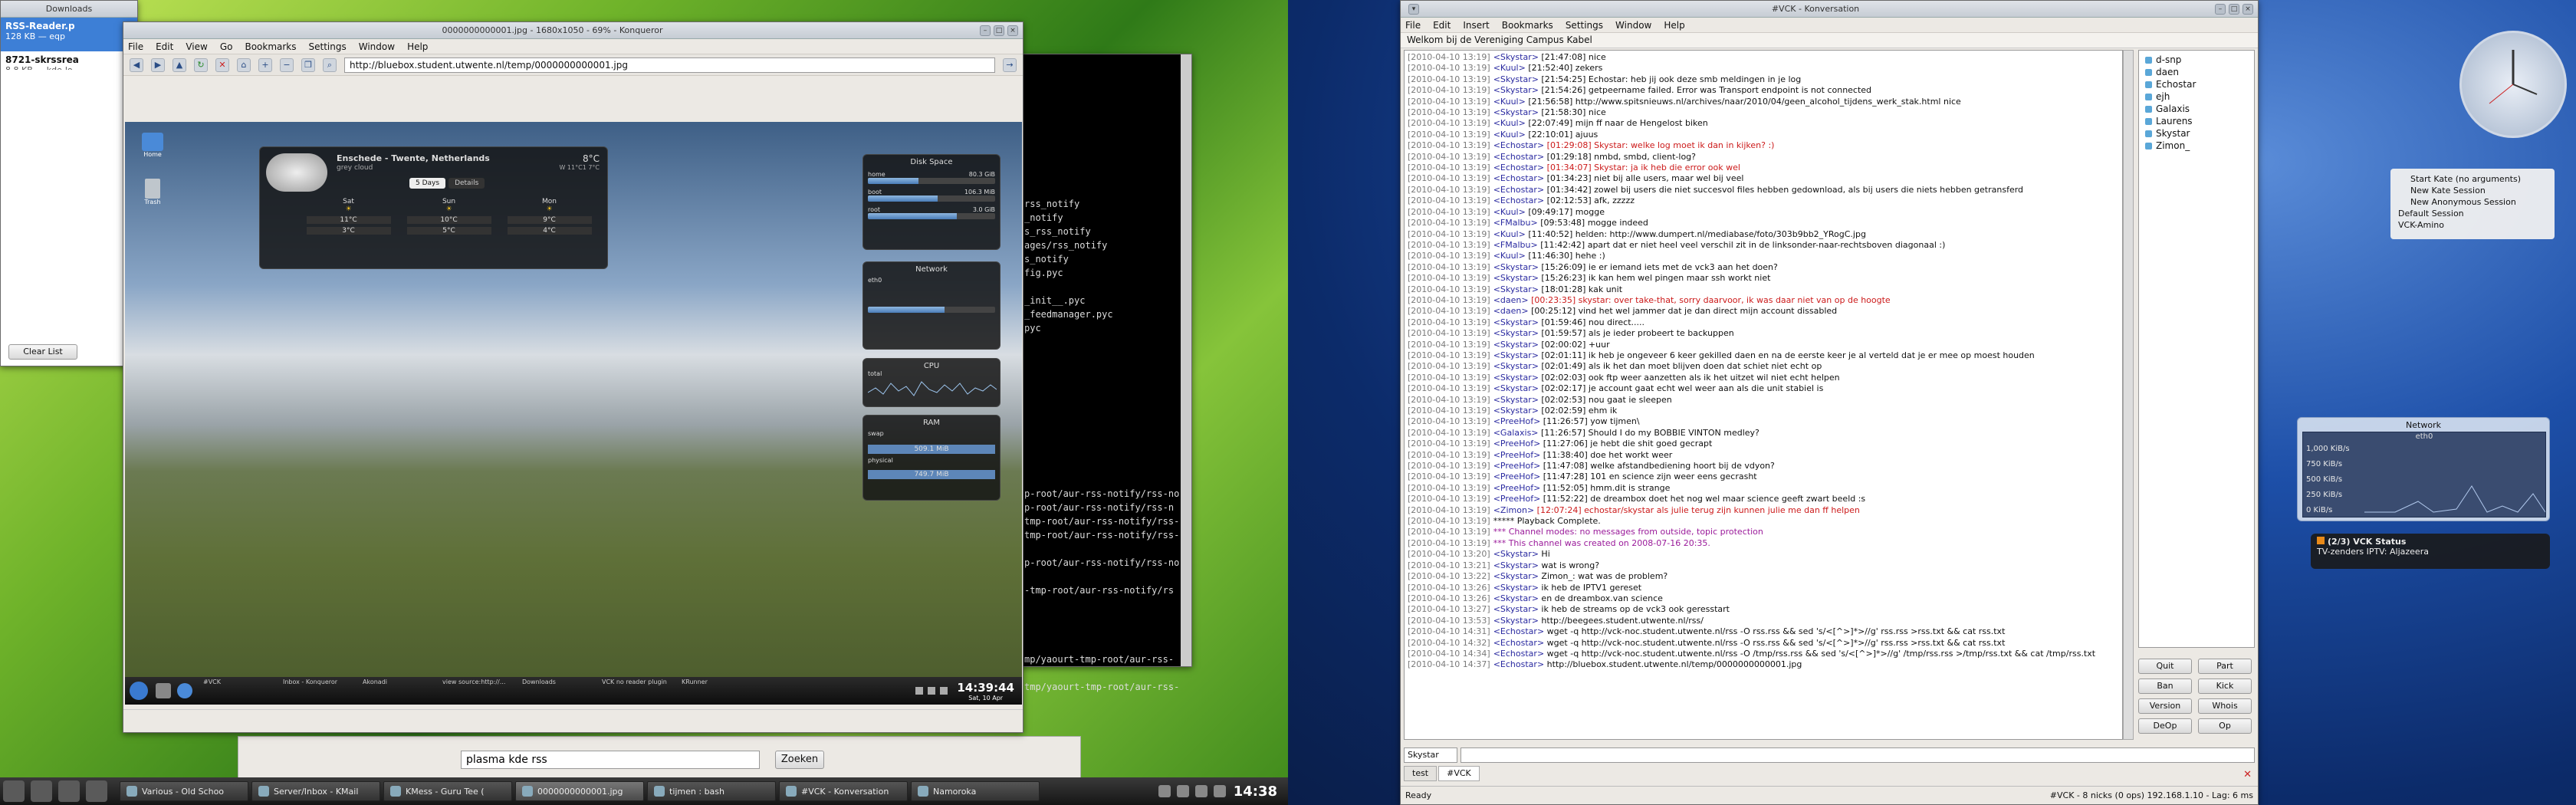  I want to click on search-button: Zoeken, so click(800, 760).